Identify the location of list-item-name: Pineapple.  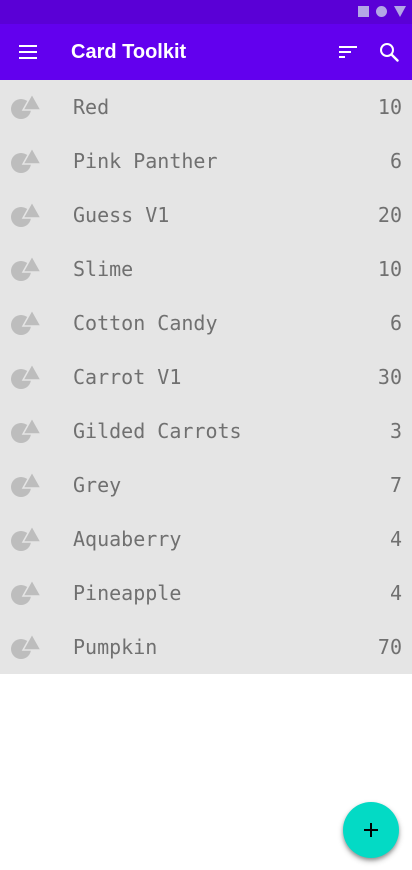
(127, 593).